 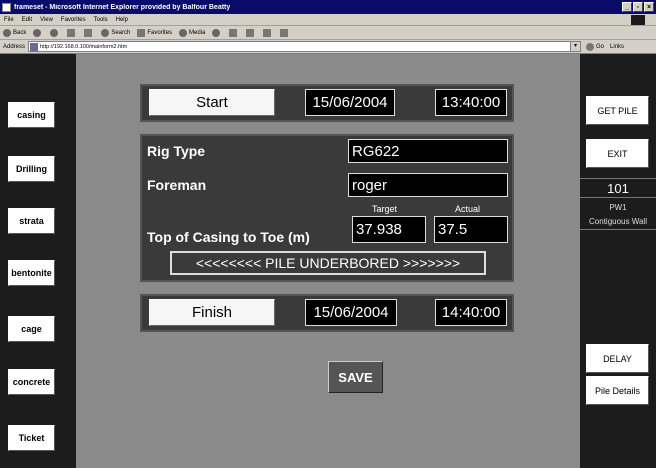 I want to click on ie-icon, so click(x=6, y=7).